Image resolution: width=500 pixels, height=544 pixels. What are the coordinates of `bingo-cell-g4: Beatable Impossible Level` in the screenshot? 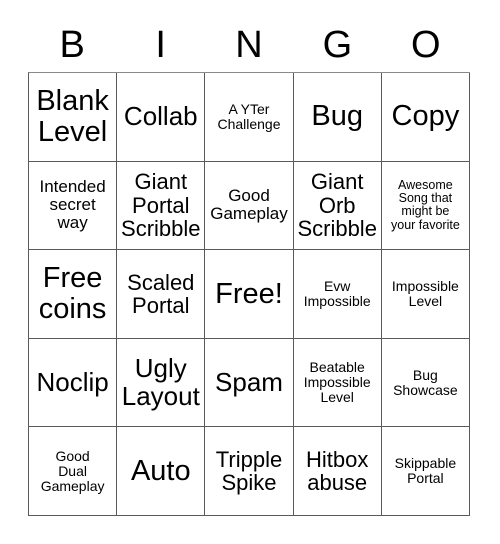 It's located at (337, 383).